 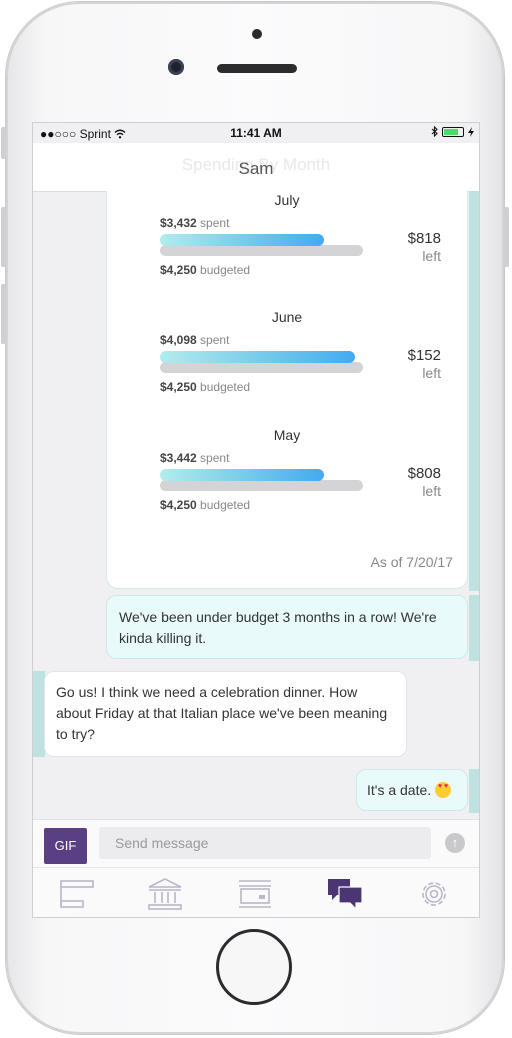 I want to click on volume-down-button, so click(x=3, y=314).